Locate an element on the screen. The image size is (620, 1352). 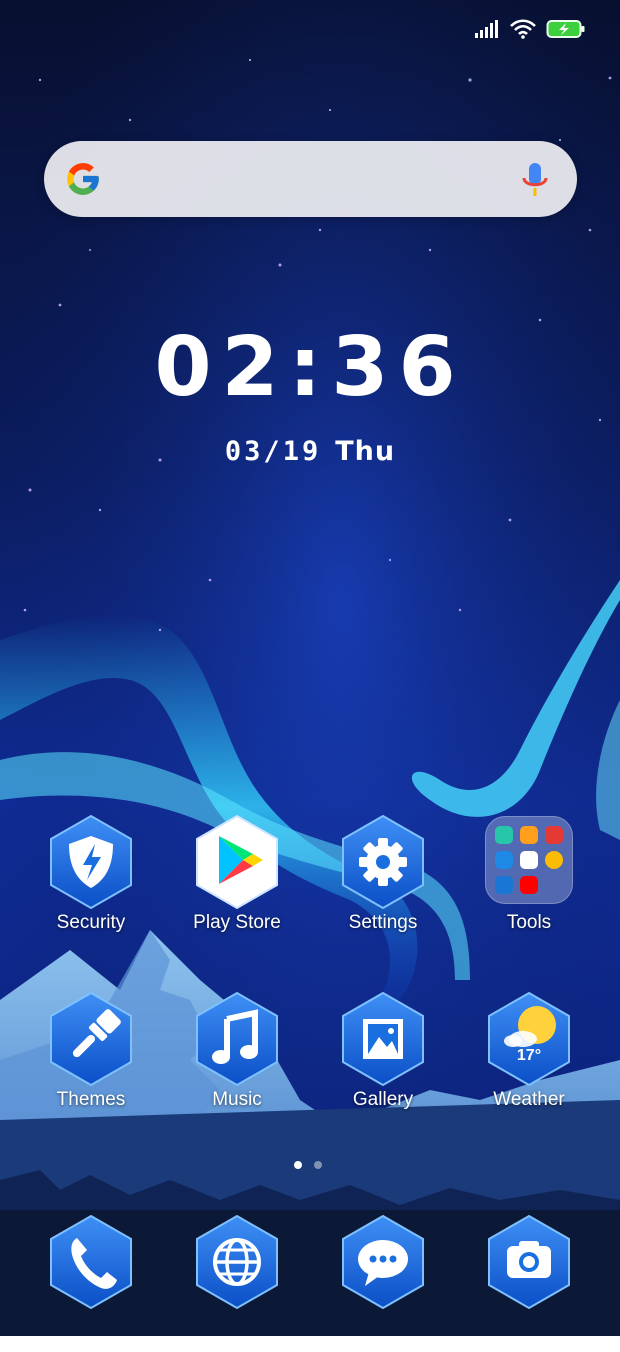
dock-messages is located at coordinates (383, 1282).